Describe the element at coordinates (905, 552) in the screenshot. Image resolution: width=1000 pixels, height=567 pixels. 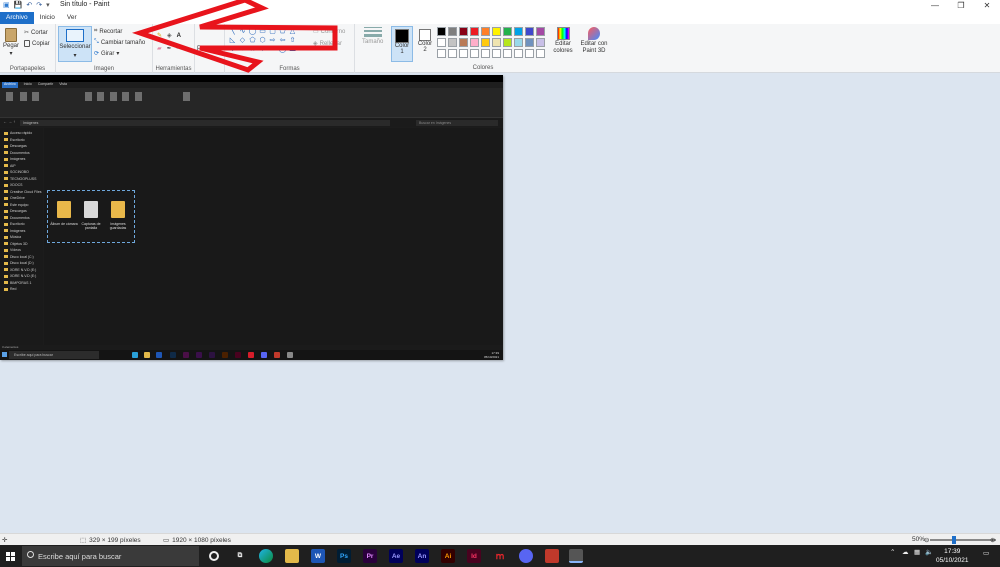
I see `onedrive-icon: ☁` at that location.